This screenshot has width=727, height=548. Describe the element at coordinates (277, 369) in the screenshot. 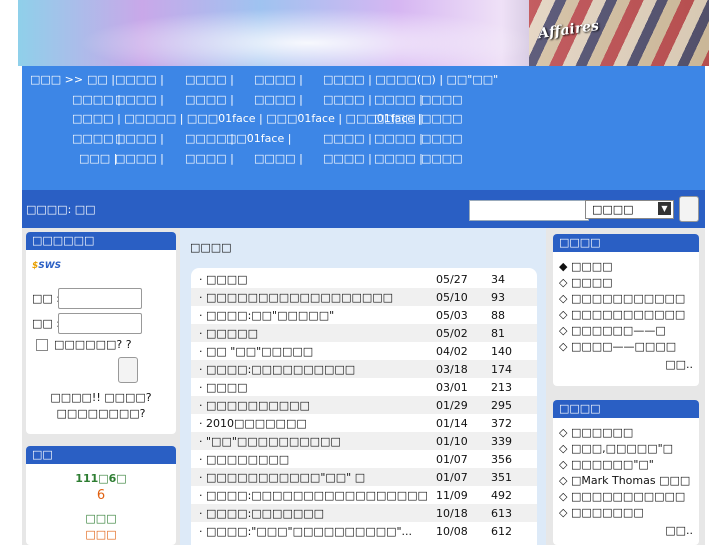

I see `item-title: · □□□□:□□□□□□□□□□` at that location.